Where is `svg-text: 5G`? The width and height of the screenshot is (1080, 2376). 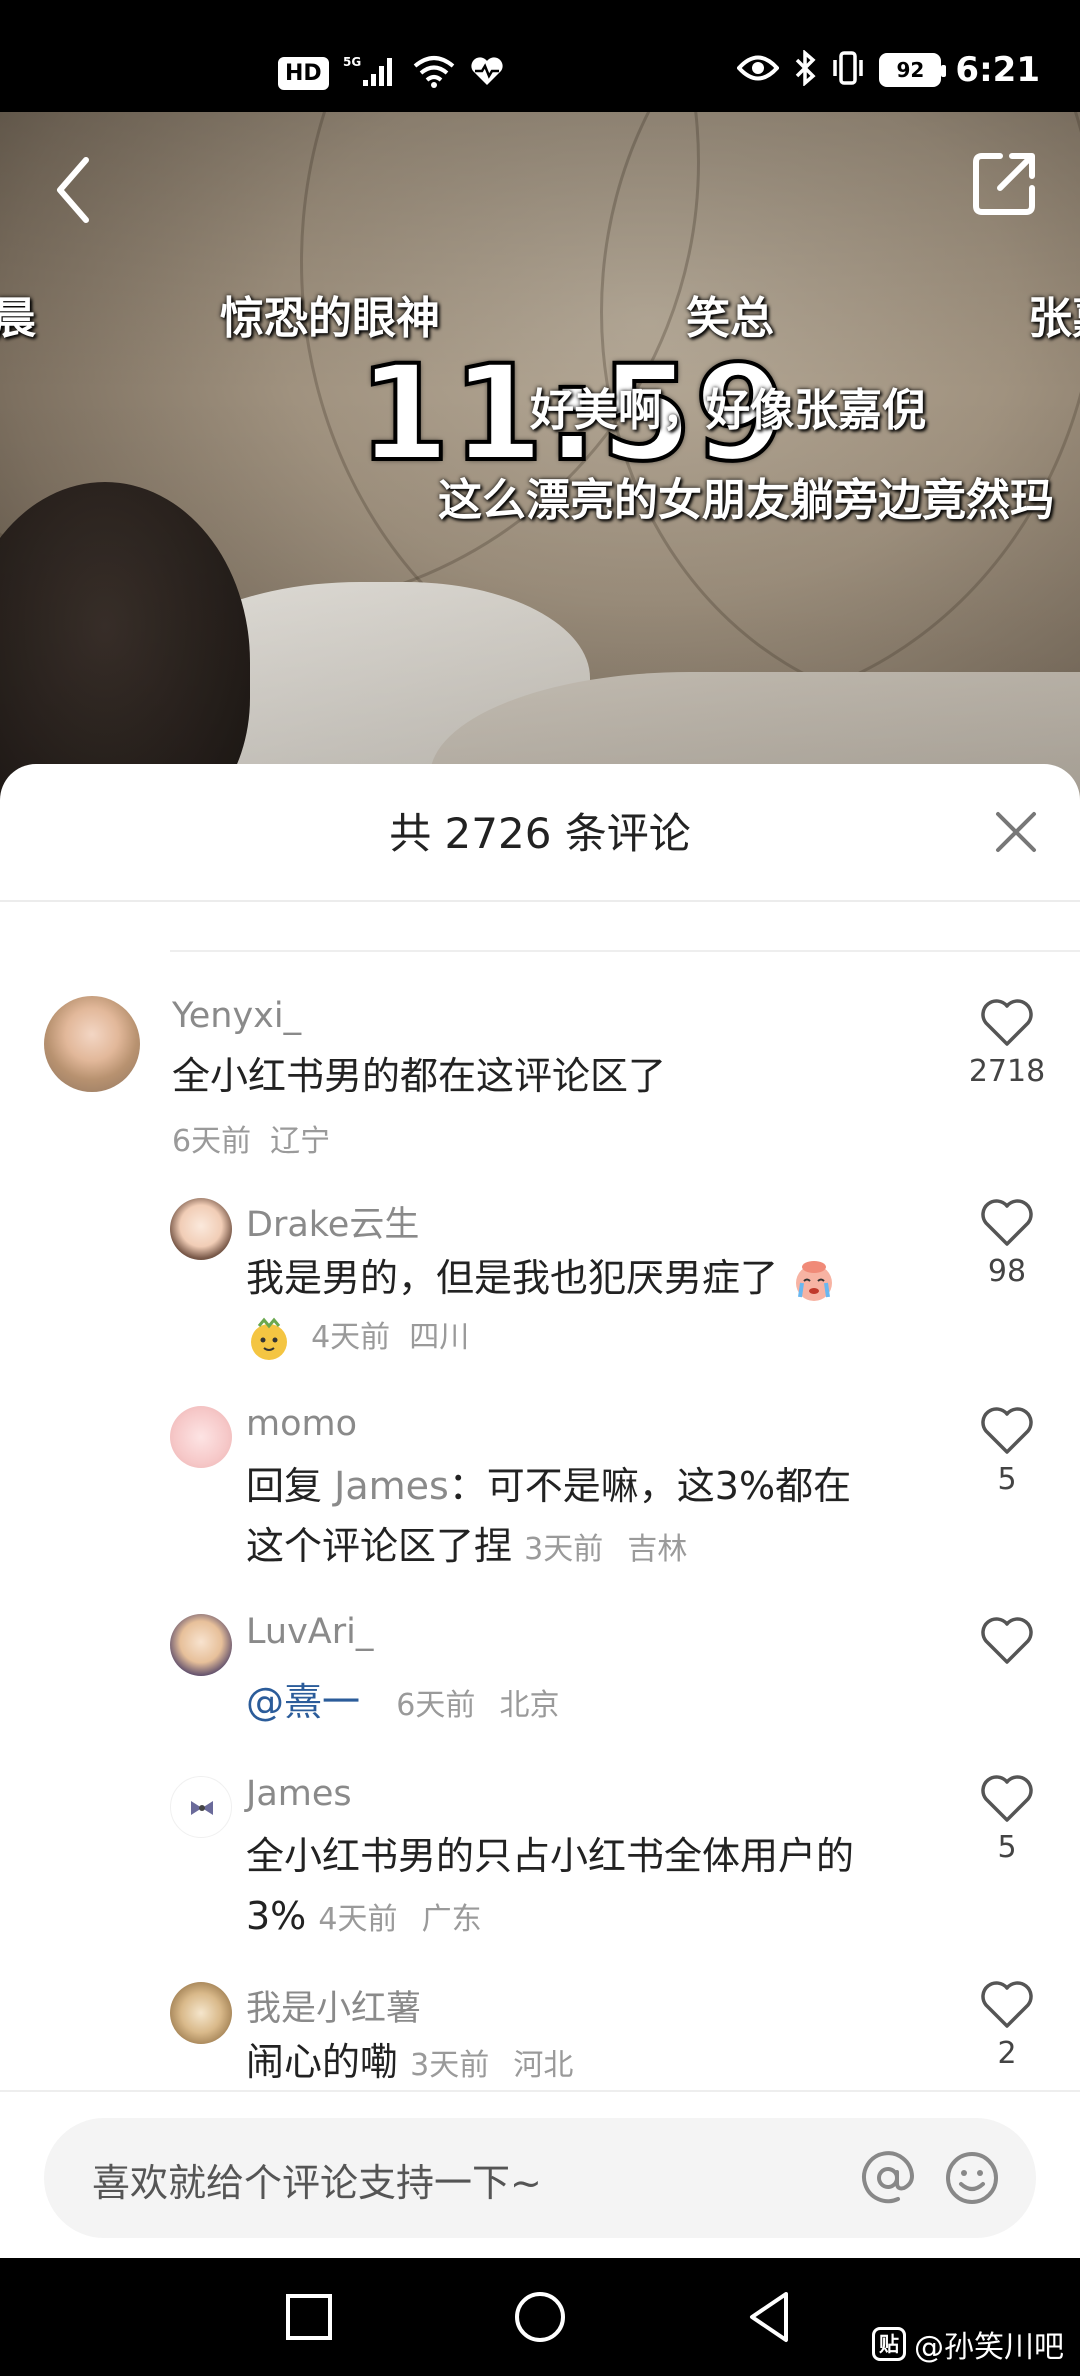
svg-text: 5G is located at coordinates (352, 62).